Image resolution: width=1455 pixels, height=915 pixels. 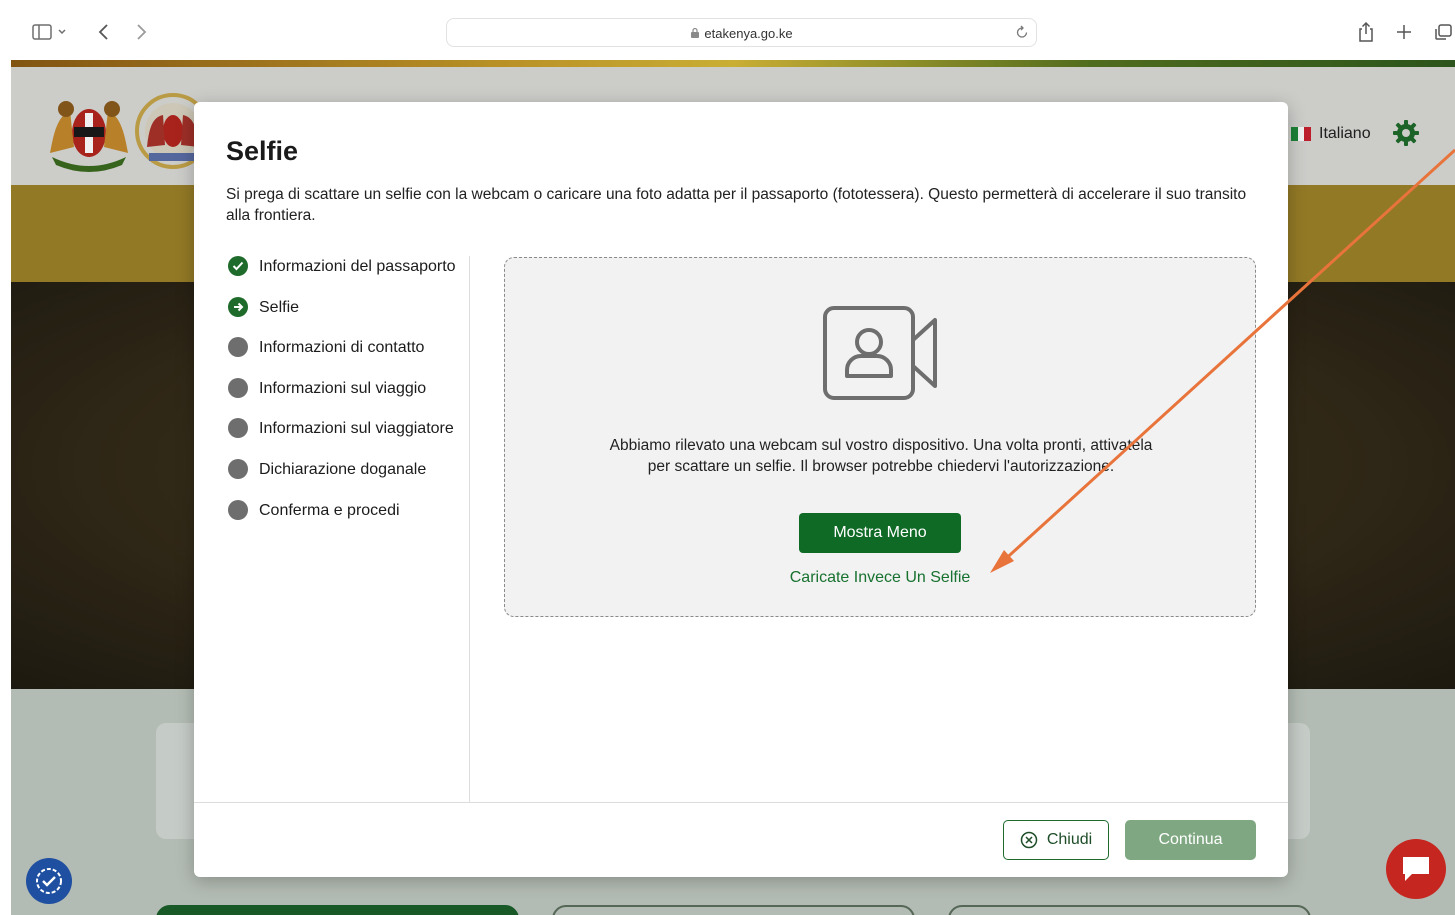 I want to click on step-traveller-info: Informazioni sul viaggiatore, so click(x=349, y=438).